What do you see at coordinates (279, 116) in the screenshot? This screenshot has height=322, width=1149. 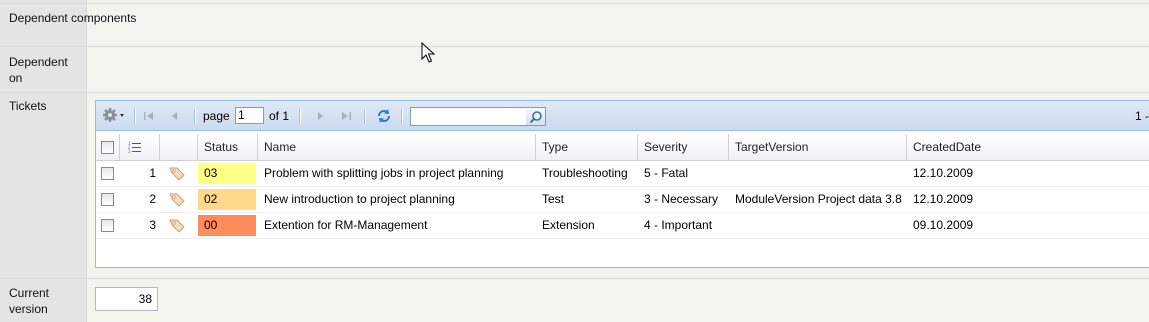 I see `page-count-label: of 1` at bounding box center [279, 116].